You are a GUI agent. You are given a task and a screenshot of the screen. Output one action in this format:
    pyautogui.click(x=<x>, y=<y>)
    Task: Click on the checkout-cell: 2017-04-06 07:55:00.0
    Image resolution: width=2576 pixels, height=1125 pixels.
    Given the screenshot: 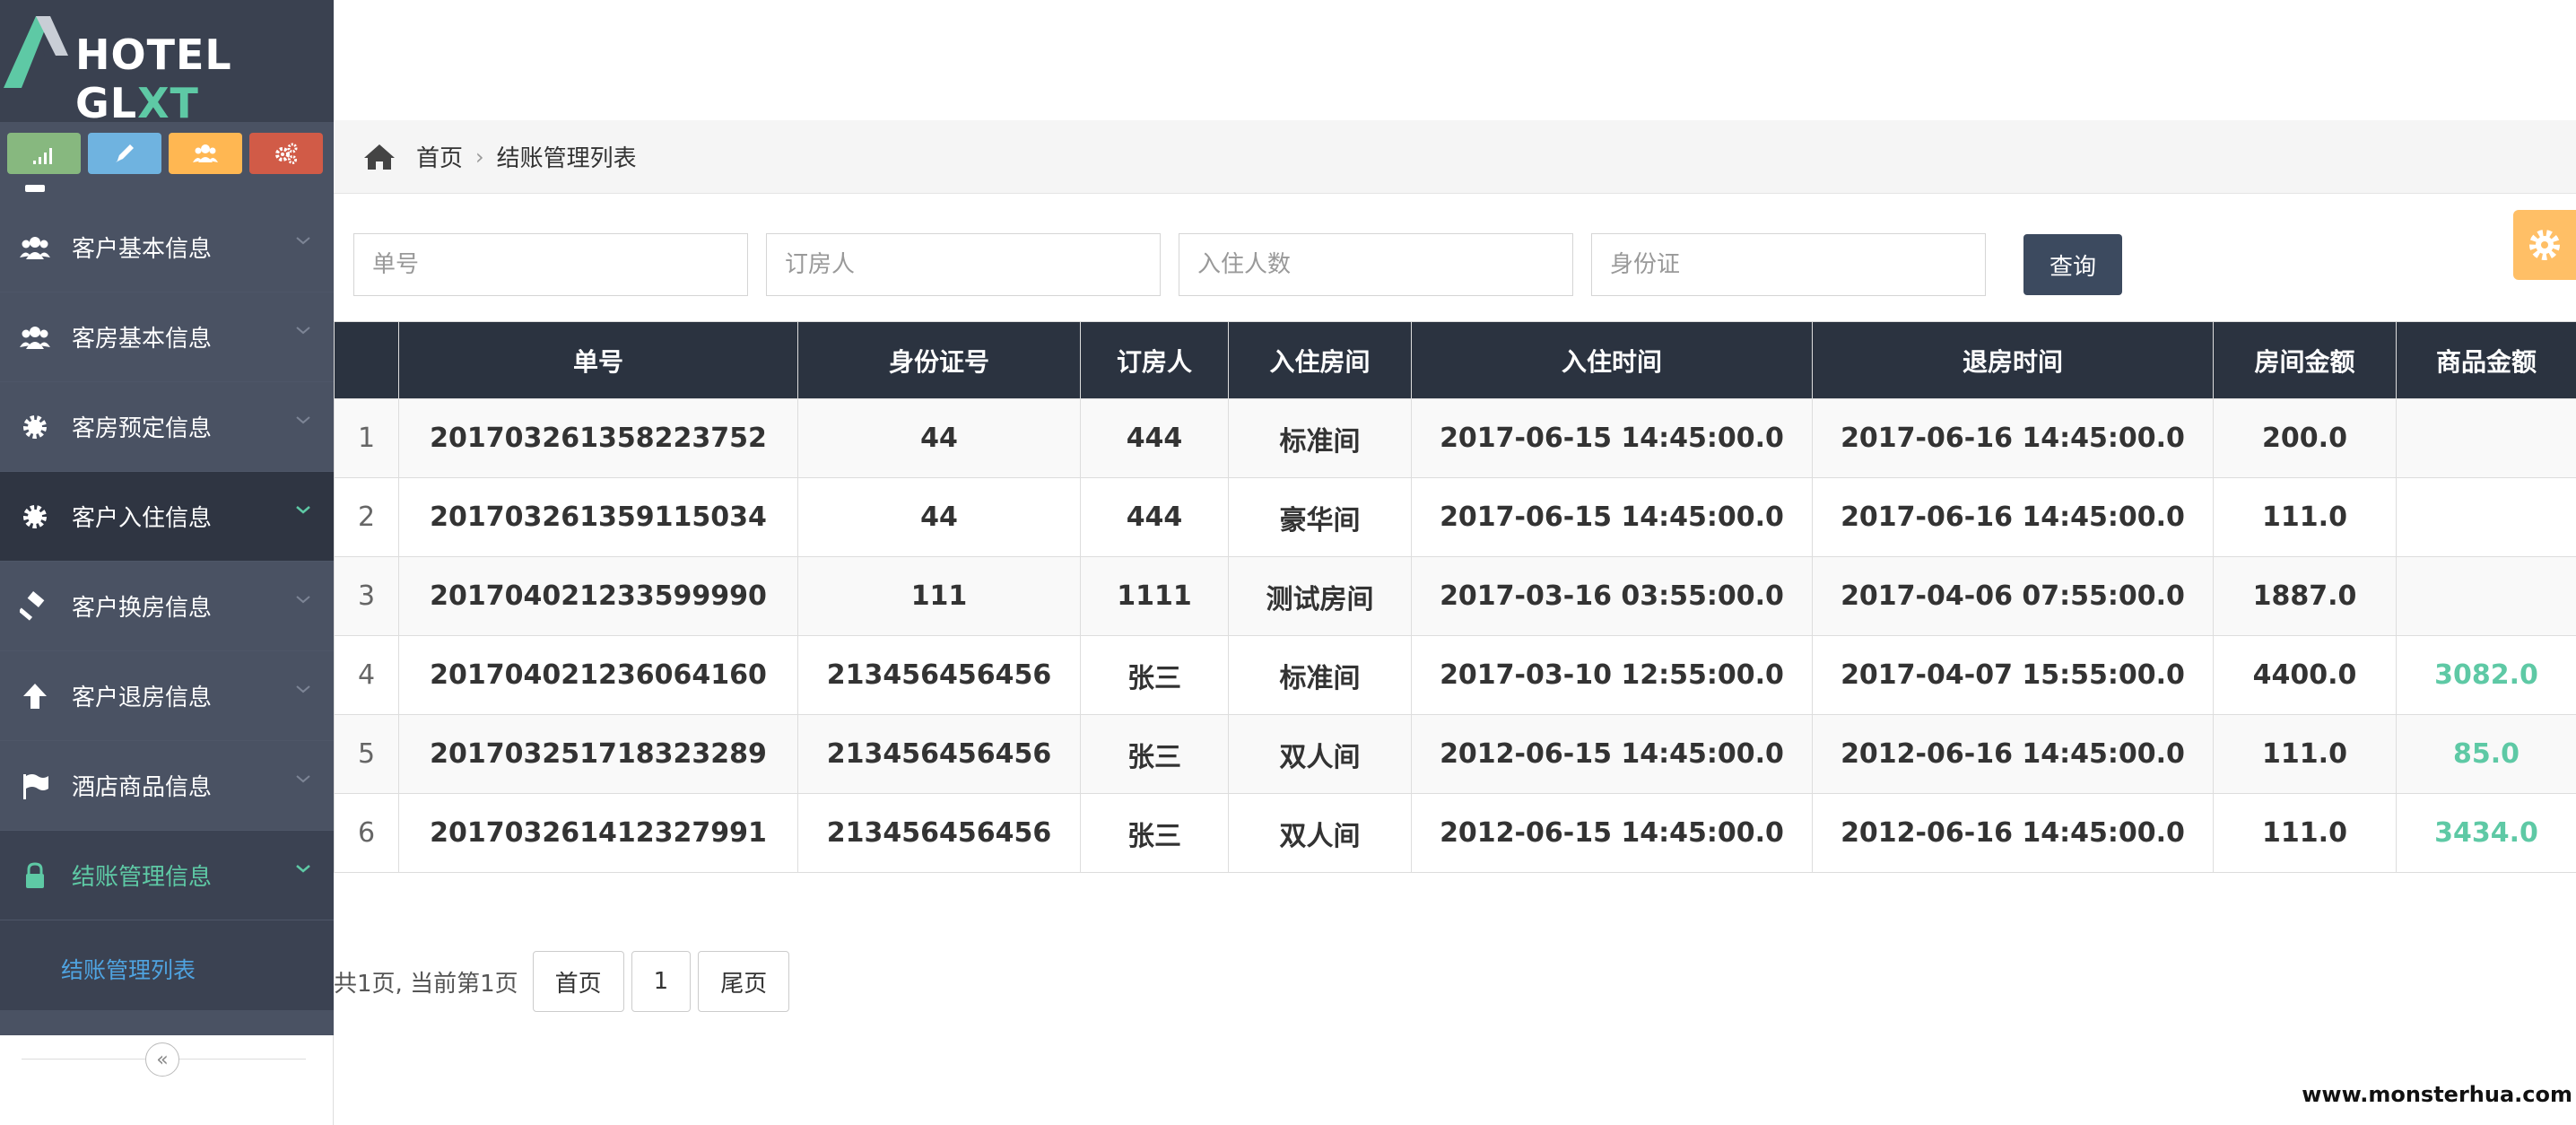 What is the action you would take?
    pyautogui.click(x=2013, y=596)
    